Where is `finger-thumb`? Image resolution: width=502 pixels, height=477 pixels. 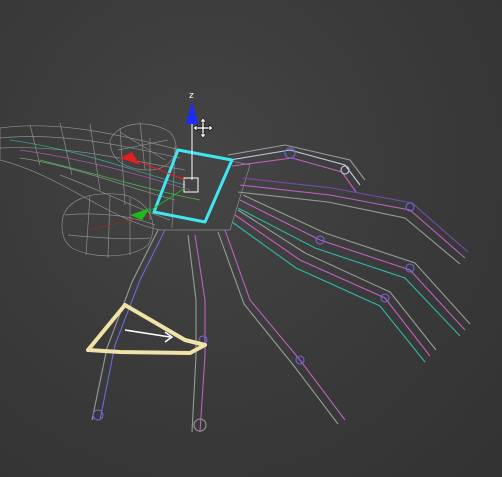 finger-thumb is located at coordinates (128, 325).